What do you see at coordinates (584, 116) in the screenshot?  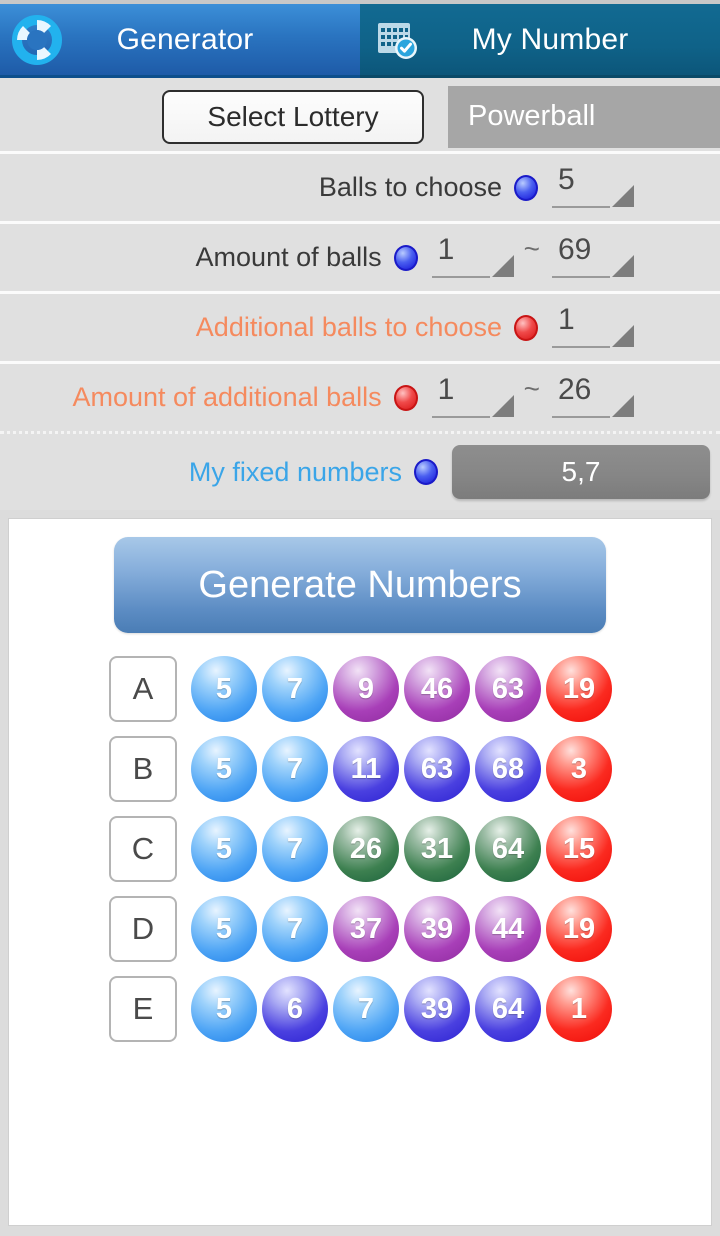 I see `lottery-value-field: Powerball` at bounding box center [584, 116].